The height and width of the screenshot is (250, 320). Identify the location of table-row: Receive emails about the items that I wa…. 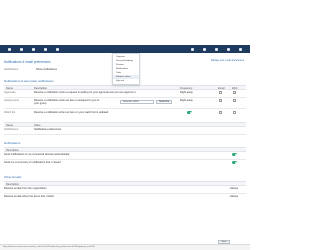
(125, 198).